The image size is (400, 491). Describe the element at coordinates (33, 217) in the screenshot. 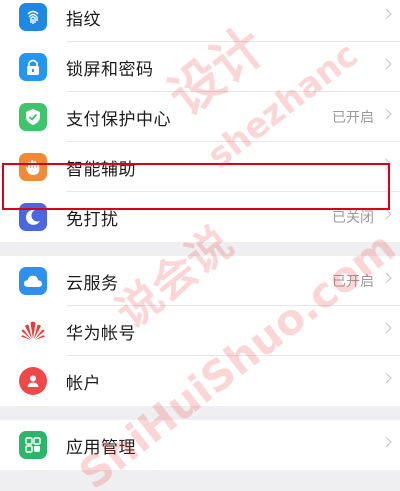

I see `moon-icon` at that location.